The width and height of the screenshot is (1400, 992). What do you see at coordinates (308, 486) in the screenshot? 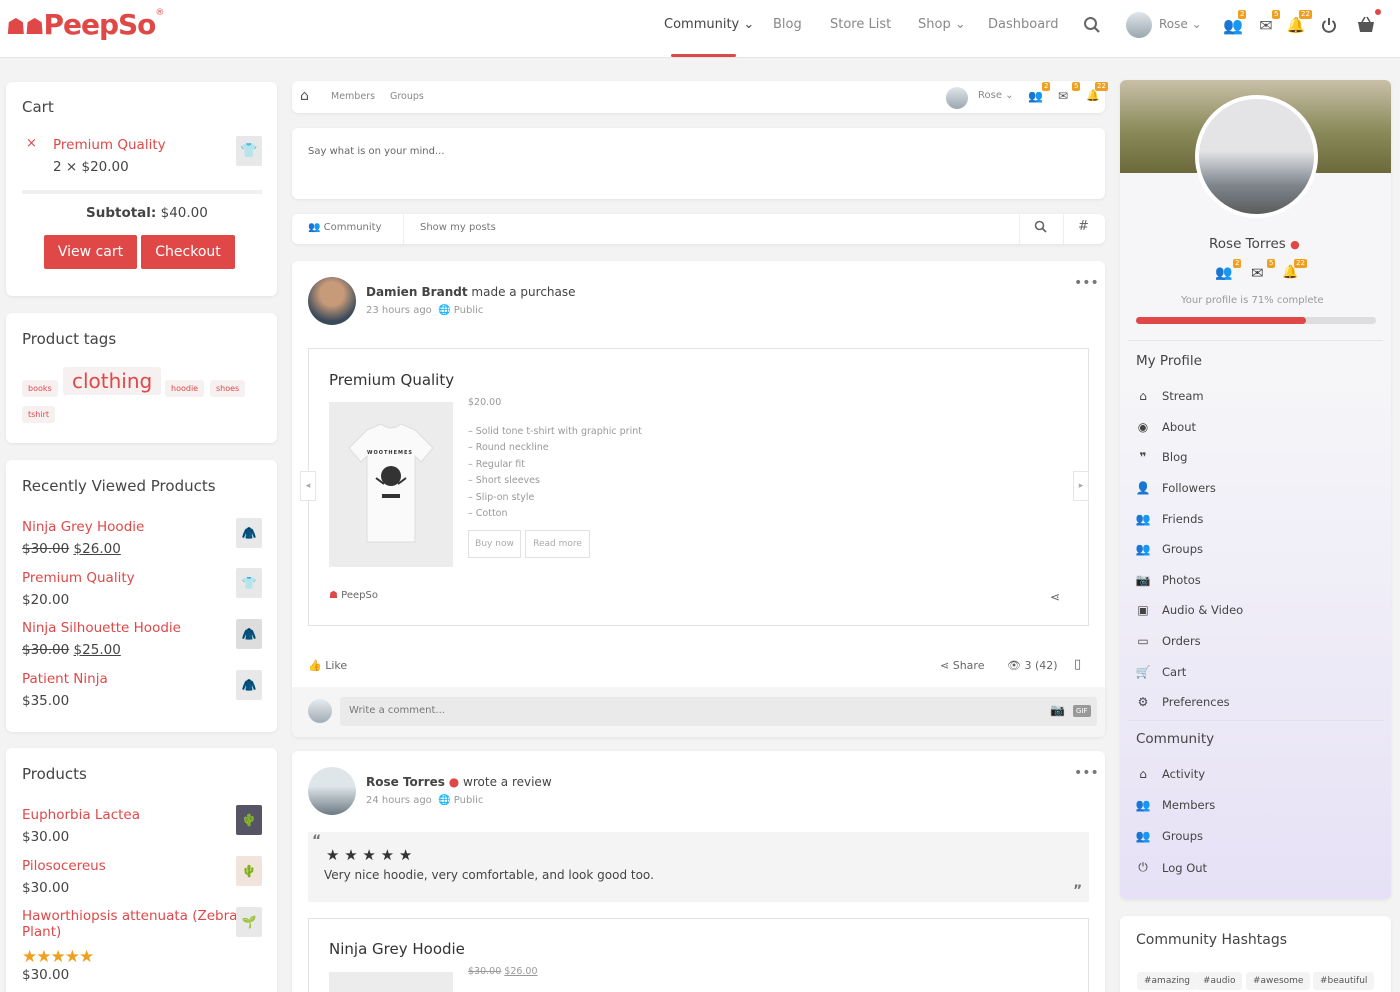
I see `carousel-prev-icon: ◂` at bounding box center [308, 486].